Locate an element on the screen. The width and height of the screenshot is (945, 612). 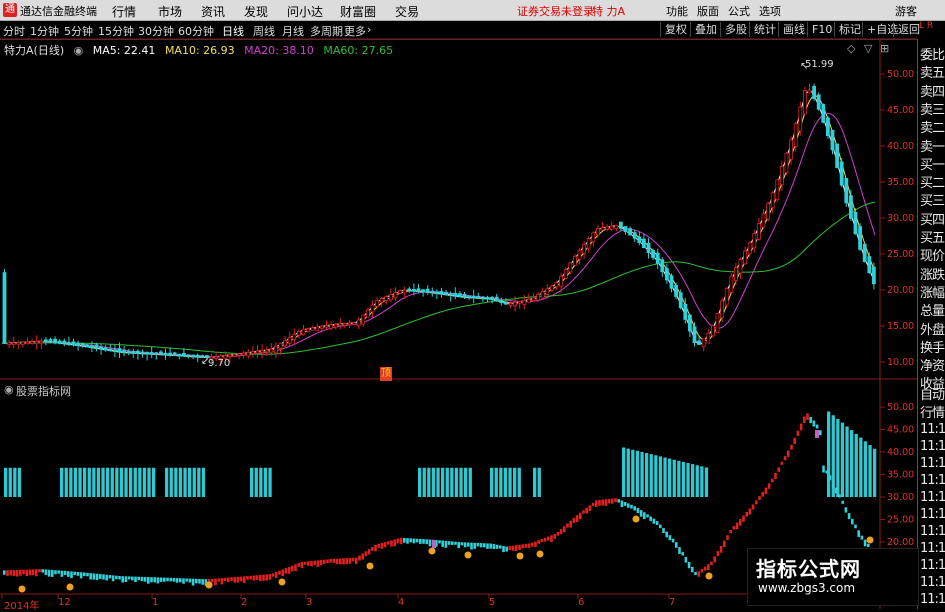
sidebar-item-12: 涨跌 is located at coordinates (932, 273).